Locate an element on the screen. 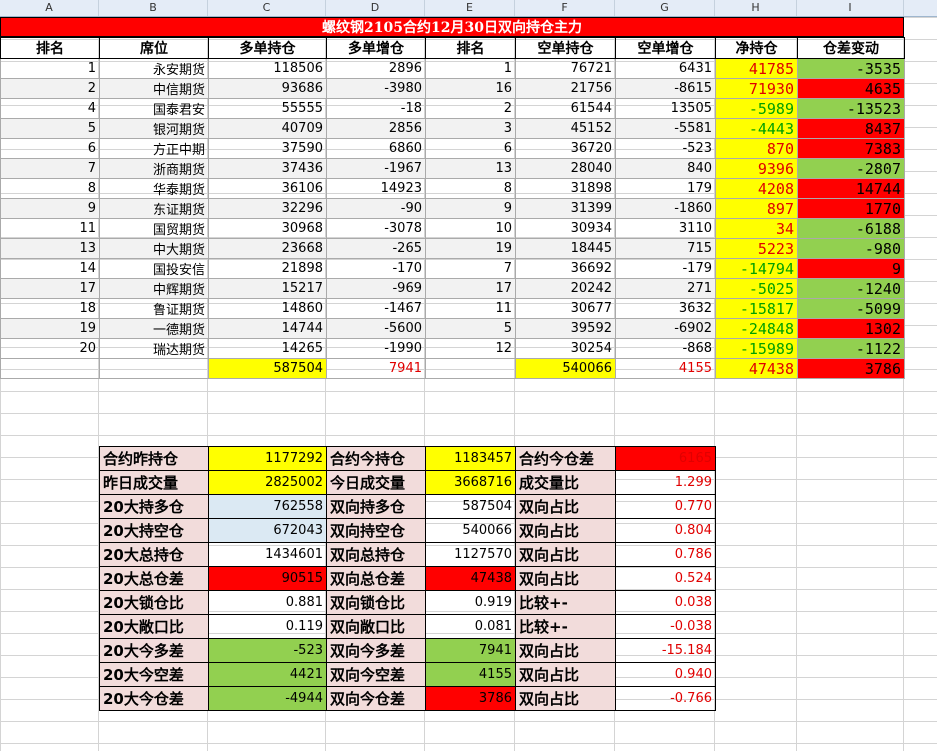  diff-cell: 1770 is located at coordinates (851, 208).